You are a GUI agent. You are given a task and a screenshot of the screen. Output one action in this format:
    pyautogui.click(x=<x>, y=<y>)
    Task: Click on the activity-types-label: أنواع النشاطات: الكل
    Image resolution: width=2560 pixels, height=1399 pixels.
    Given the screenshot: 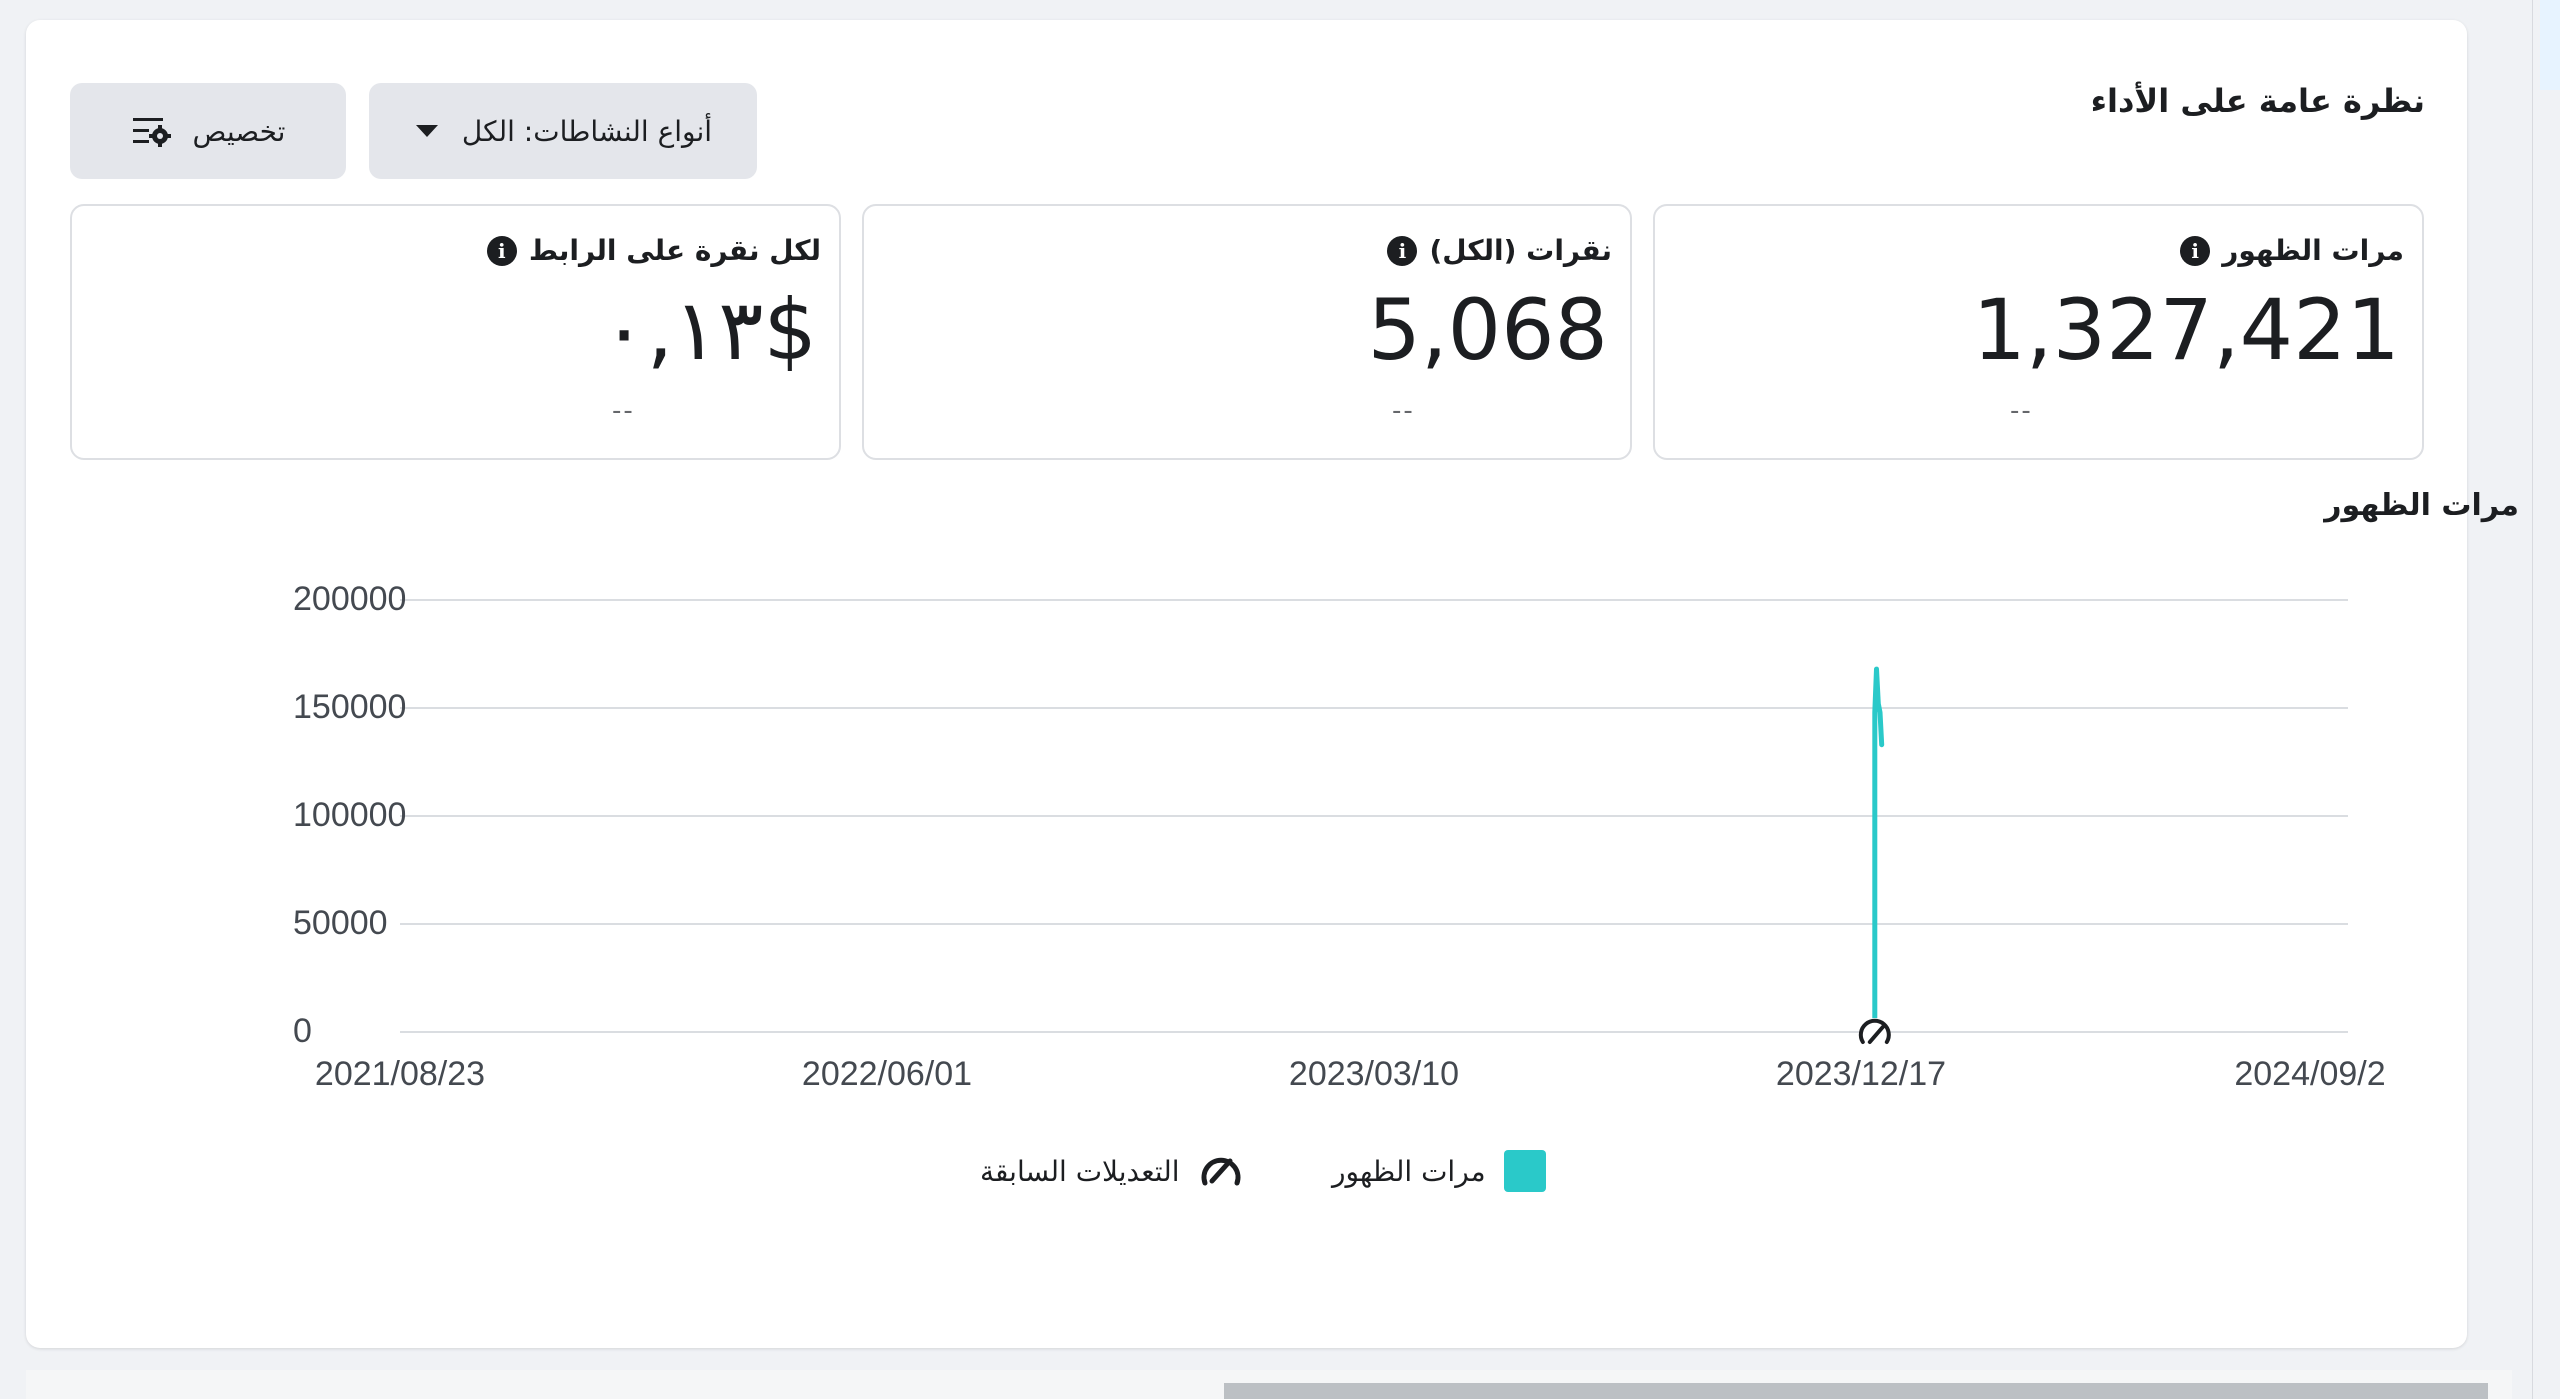 What is the action you would take?
    pyautogui.click(x=587, y=131)
    